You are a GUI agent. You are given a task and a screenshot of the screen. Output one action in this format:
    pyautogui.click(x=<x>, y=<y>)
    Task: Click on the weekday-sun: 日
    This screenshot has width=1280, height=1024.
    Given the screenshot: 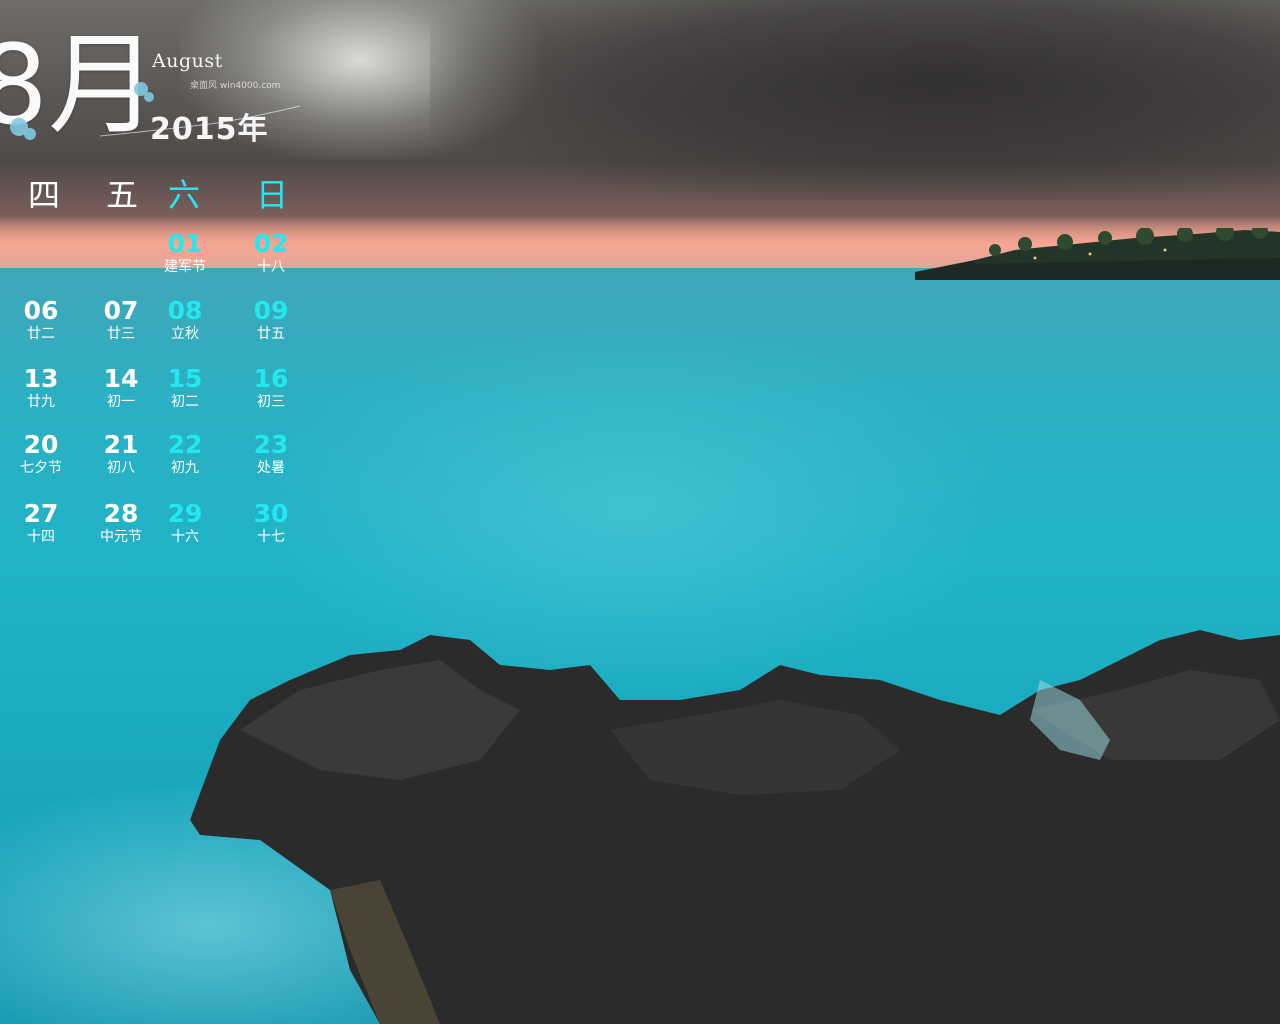 What is the action you would take?
    pyautogui.click(x=271, y=195)
    